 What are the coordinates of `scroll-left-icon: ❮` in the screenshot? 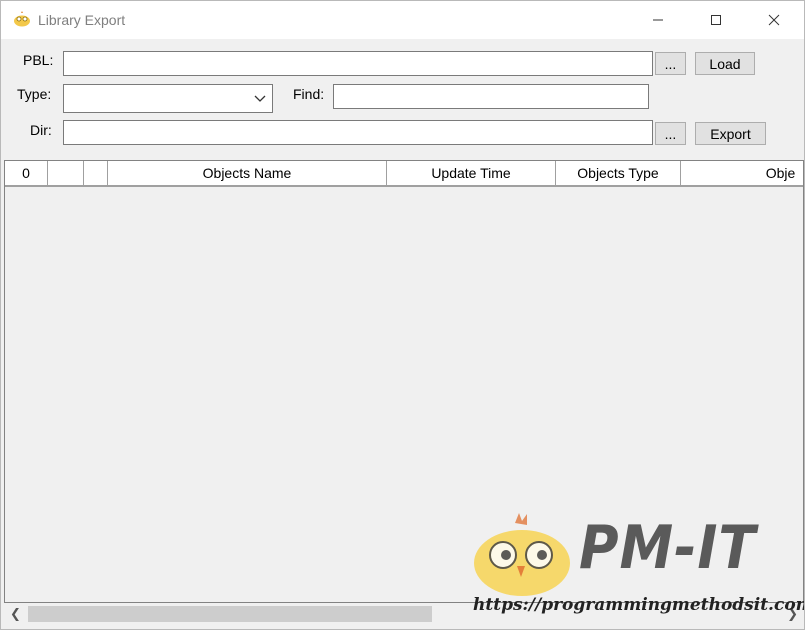 It's located at (15, 614).